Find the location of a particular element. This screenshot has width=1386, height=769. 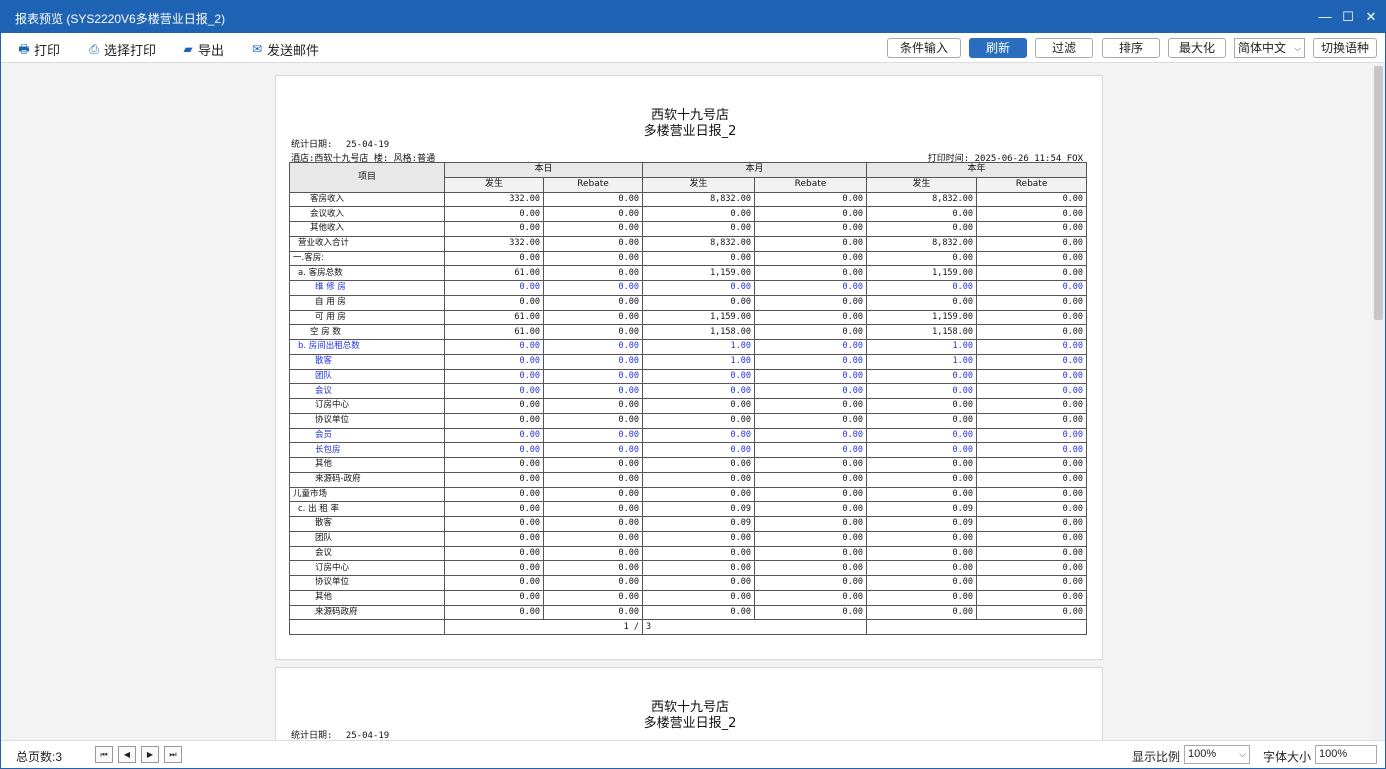

page-indicator-right: 3 is located at coordinates (755, 627).